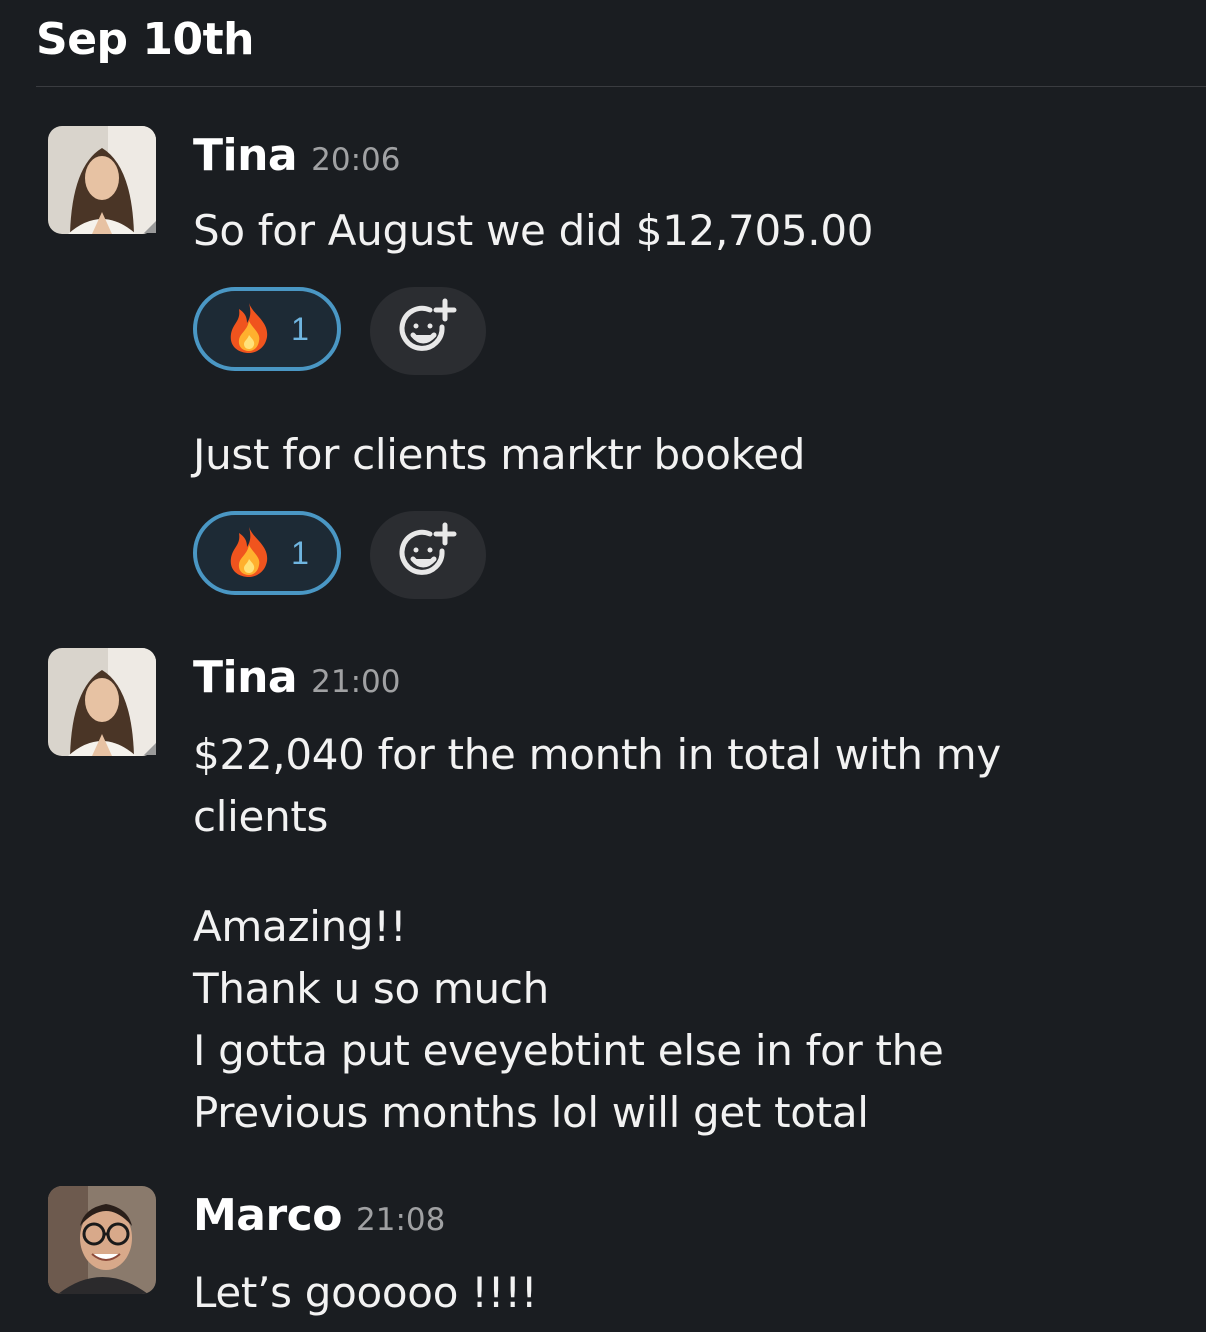 This screenshot has width=1206, height=1332. What do you see at coordinates (371, 988) in the screenshot?
I see `message-line: Thank u so much` at bounding box center [371, 988].